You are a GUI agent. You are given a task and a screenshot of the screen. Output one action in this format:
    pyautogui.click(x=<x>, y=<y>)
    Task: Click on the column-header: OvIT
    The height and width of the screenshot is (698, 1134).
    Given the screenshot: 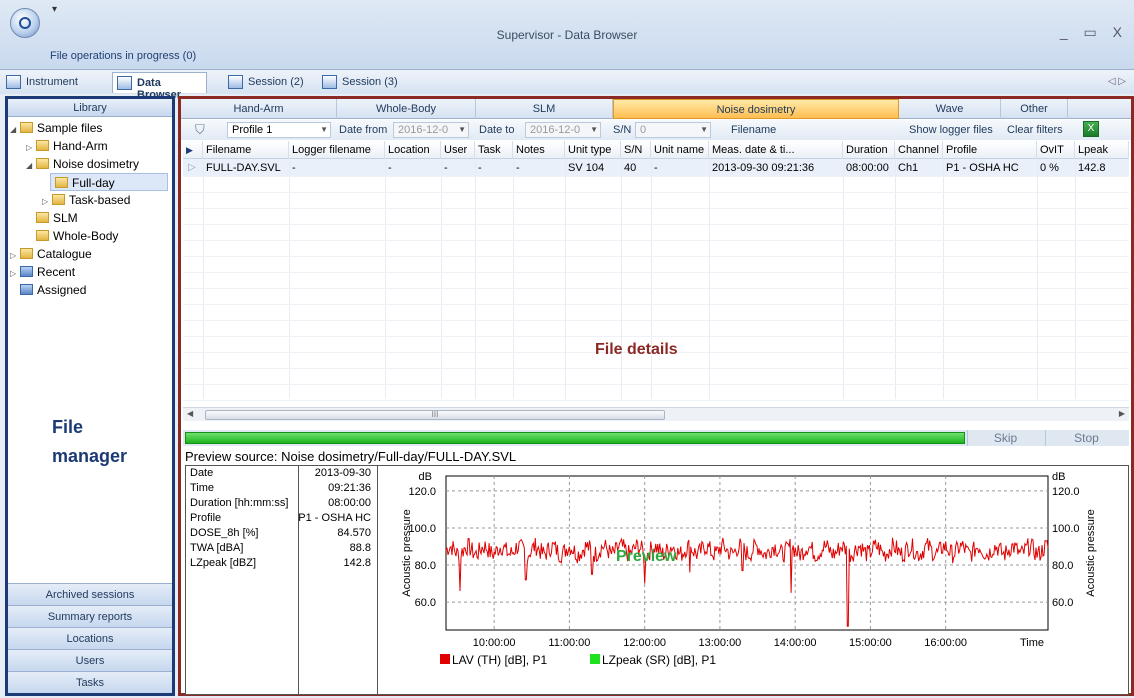 What is the action you would take?
    pyautogui.click(x=1056, y=150)
    